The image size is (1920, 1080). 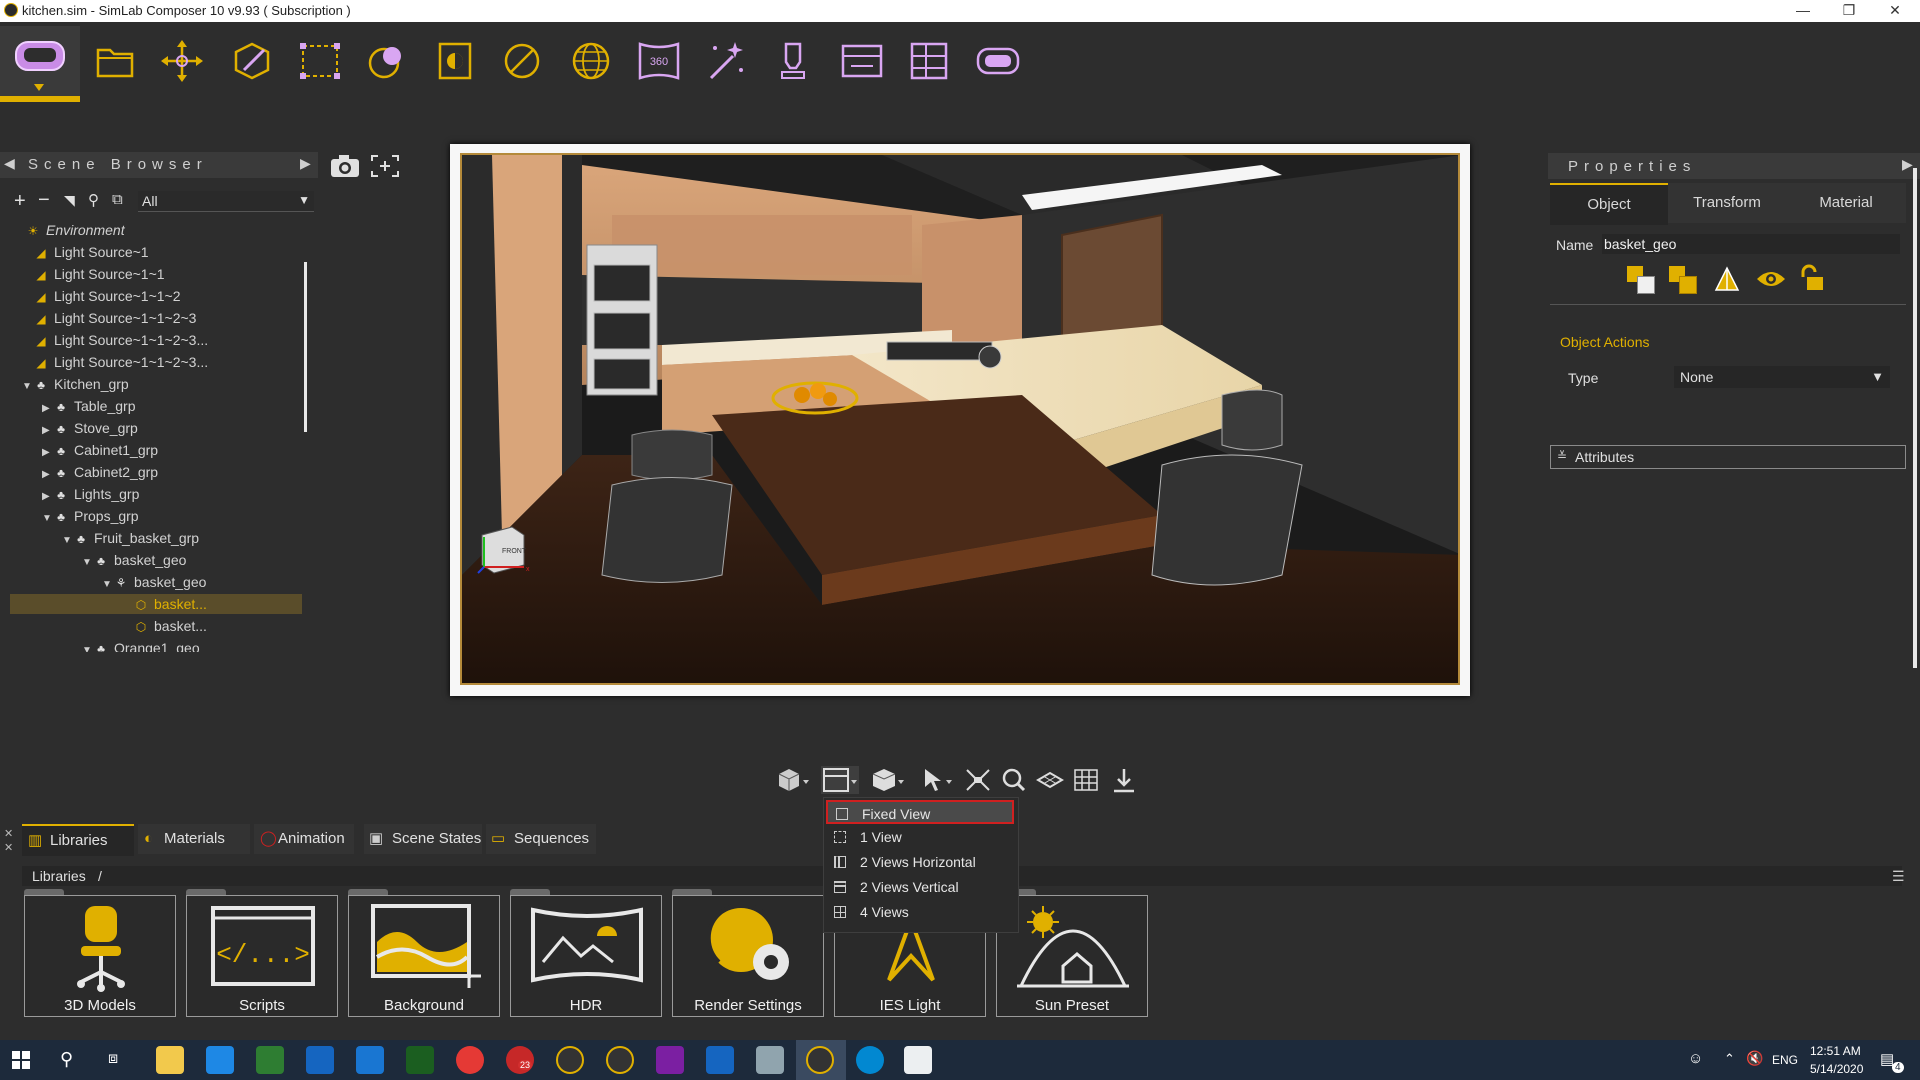 I want to click on tab-material: Material, so click(x=1846, y=203).